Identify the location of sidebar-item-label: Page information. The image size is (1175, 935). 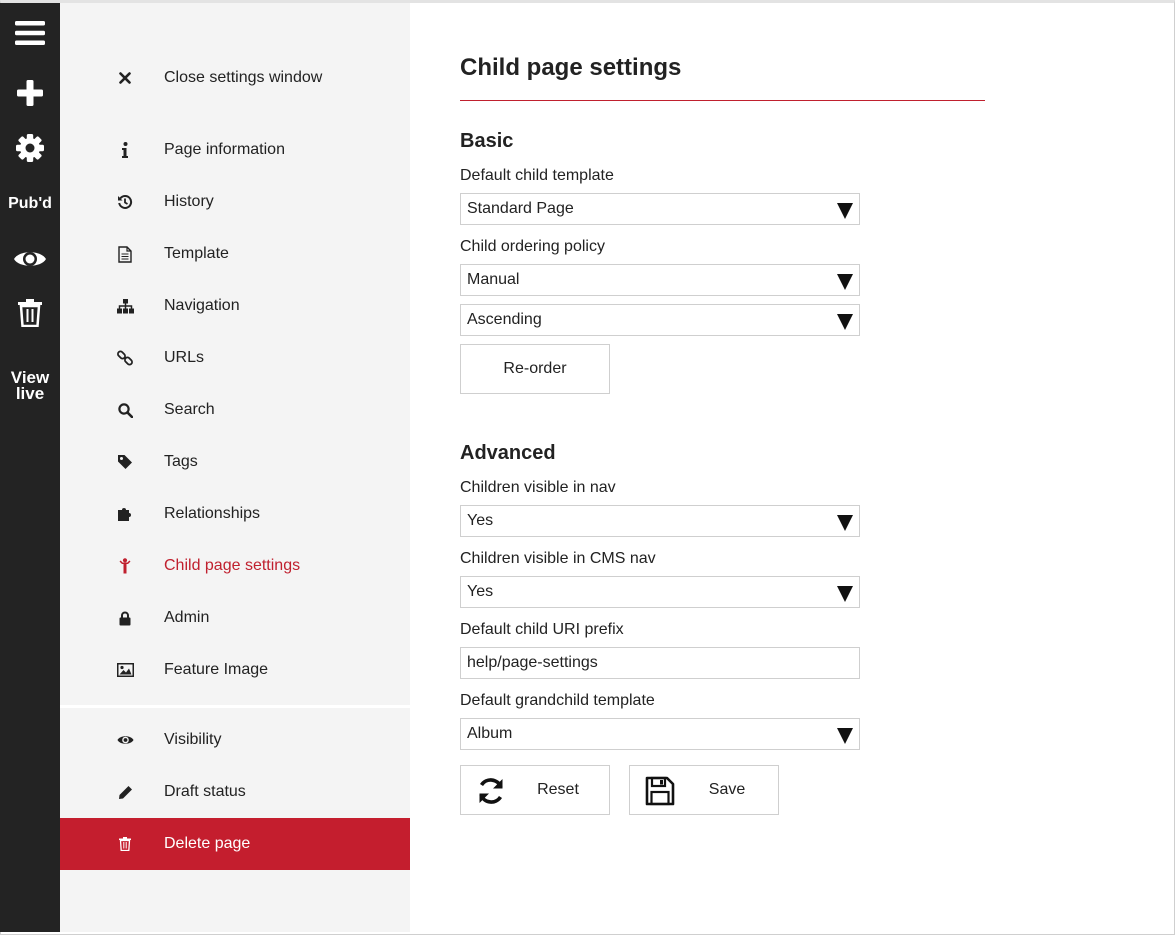
(224, 149).